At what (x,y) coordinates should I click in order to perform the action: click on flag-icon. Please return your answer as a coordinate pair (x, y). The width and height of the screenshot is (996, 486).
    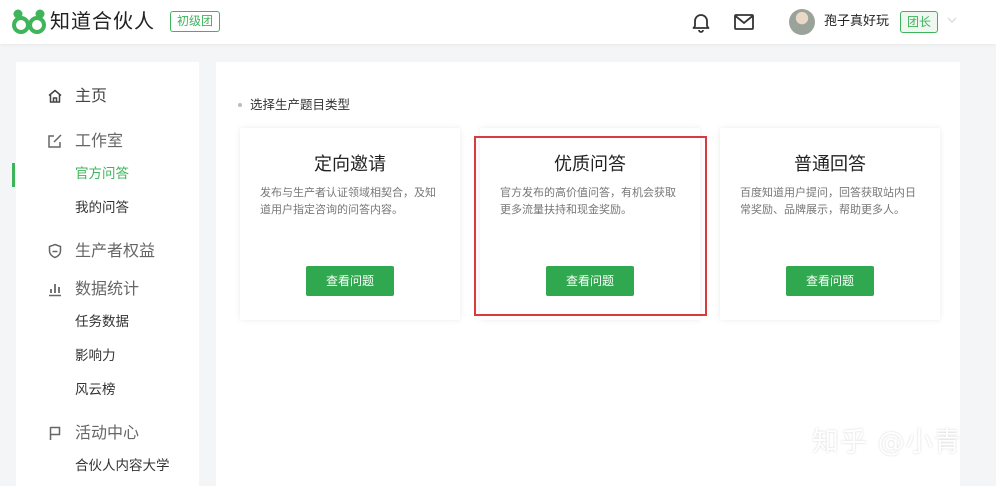
    Looking at the image, I should click on (55, 433).